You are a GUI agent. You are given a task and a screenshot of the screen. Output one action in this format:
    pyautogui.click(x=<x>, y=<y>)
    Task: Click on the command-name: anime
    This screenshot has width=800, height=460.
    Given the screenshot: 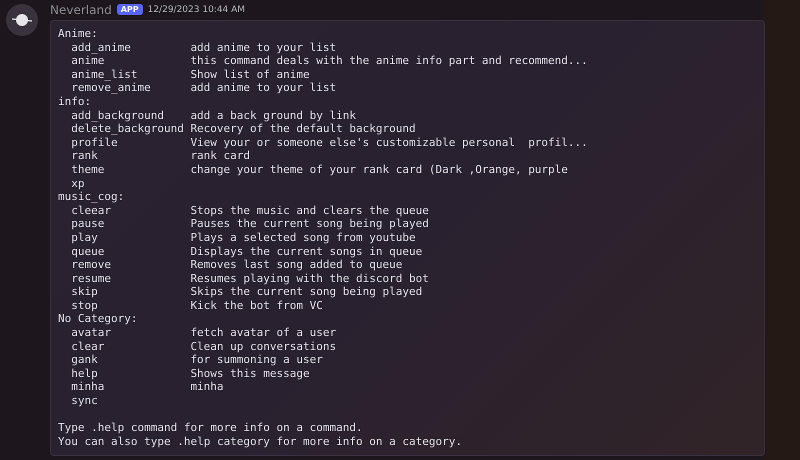 What is the action you would take?
    pyautogui.click(x=88, y=61)
    